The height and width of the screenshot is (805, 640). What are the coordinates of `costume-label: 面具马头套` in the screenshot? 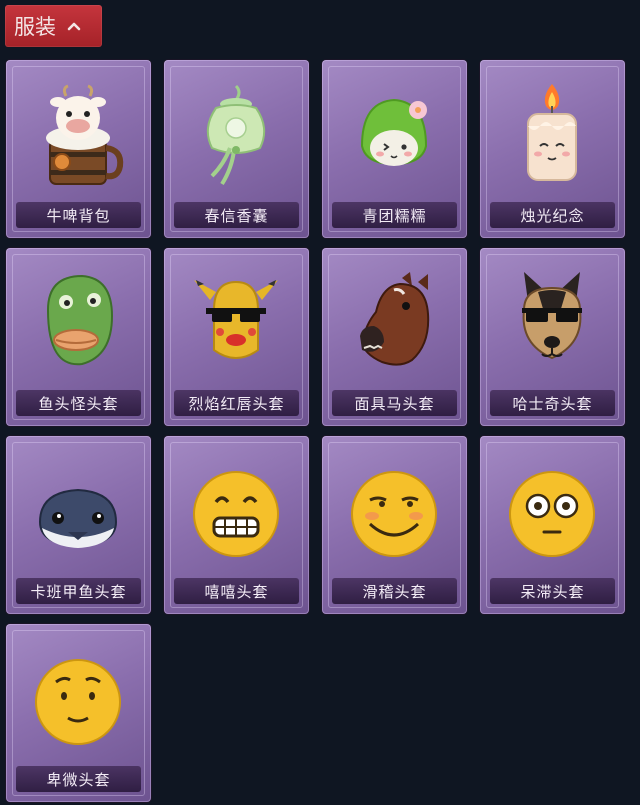 It's located at (394, 403).